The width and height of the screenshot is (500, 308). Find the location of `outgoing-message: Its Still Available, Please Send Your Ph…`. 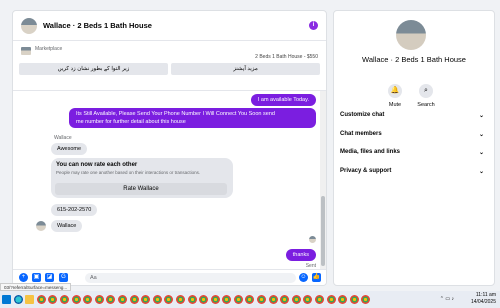

outgoing-message: Its Still Available, Please Send Your Ph… is located at coordinates (192, 118).